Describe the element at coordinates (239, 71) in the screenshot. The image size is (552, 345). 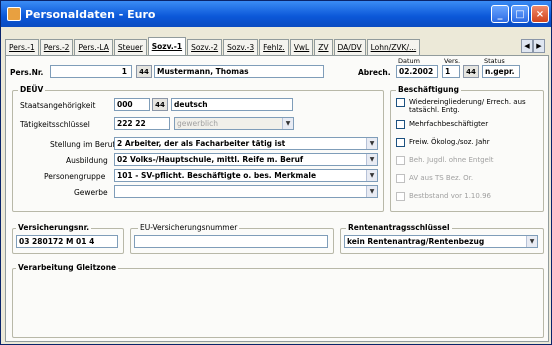
I see `employee-name-field: Mustermann, Thomas` at that location.